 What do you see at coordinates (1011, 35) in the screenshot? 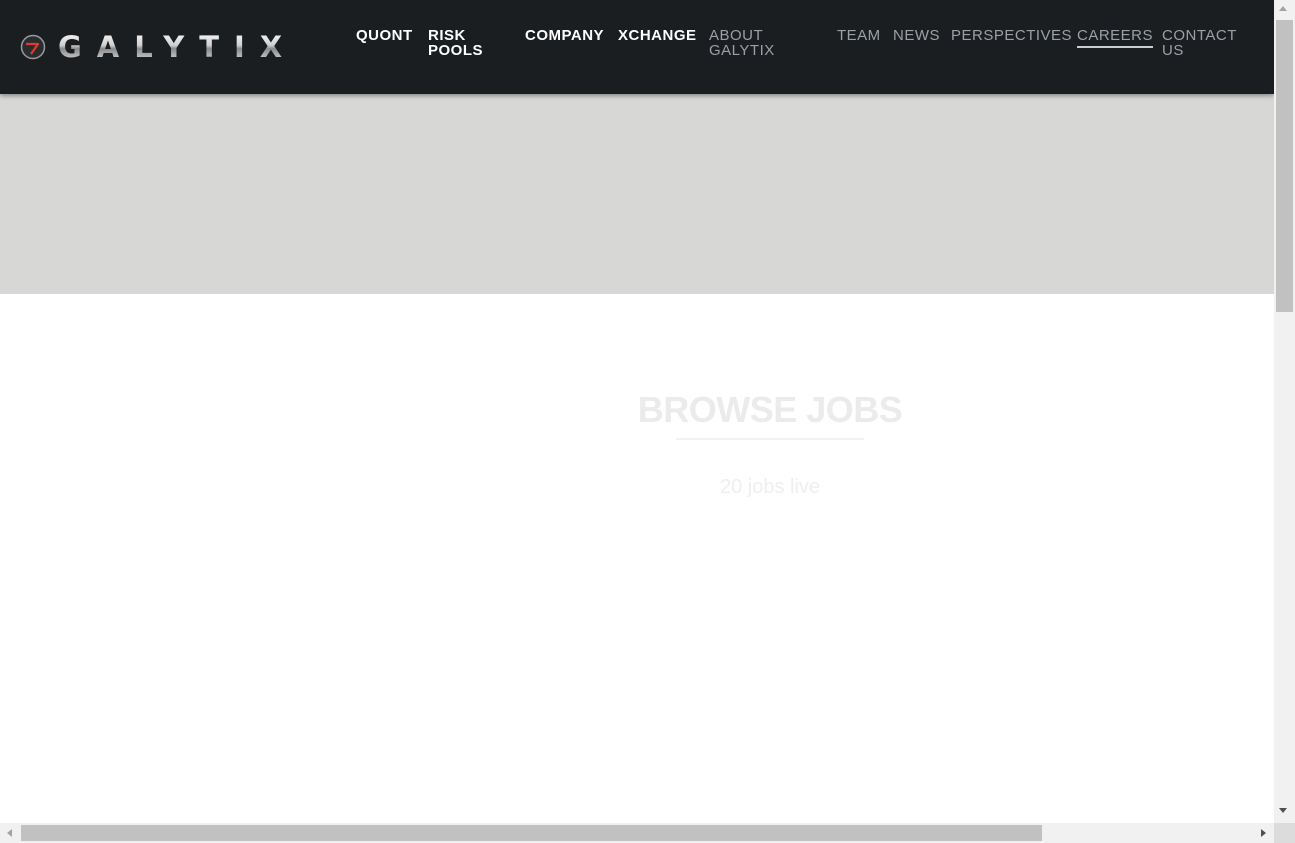
I see `nav-perspectives: PERSPECTIVES` at bounding box center [1011, 35].